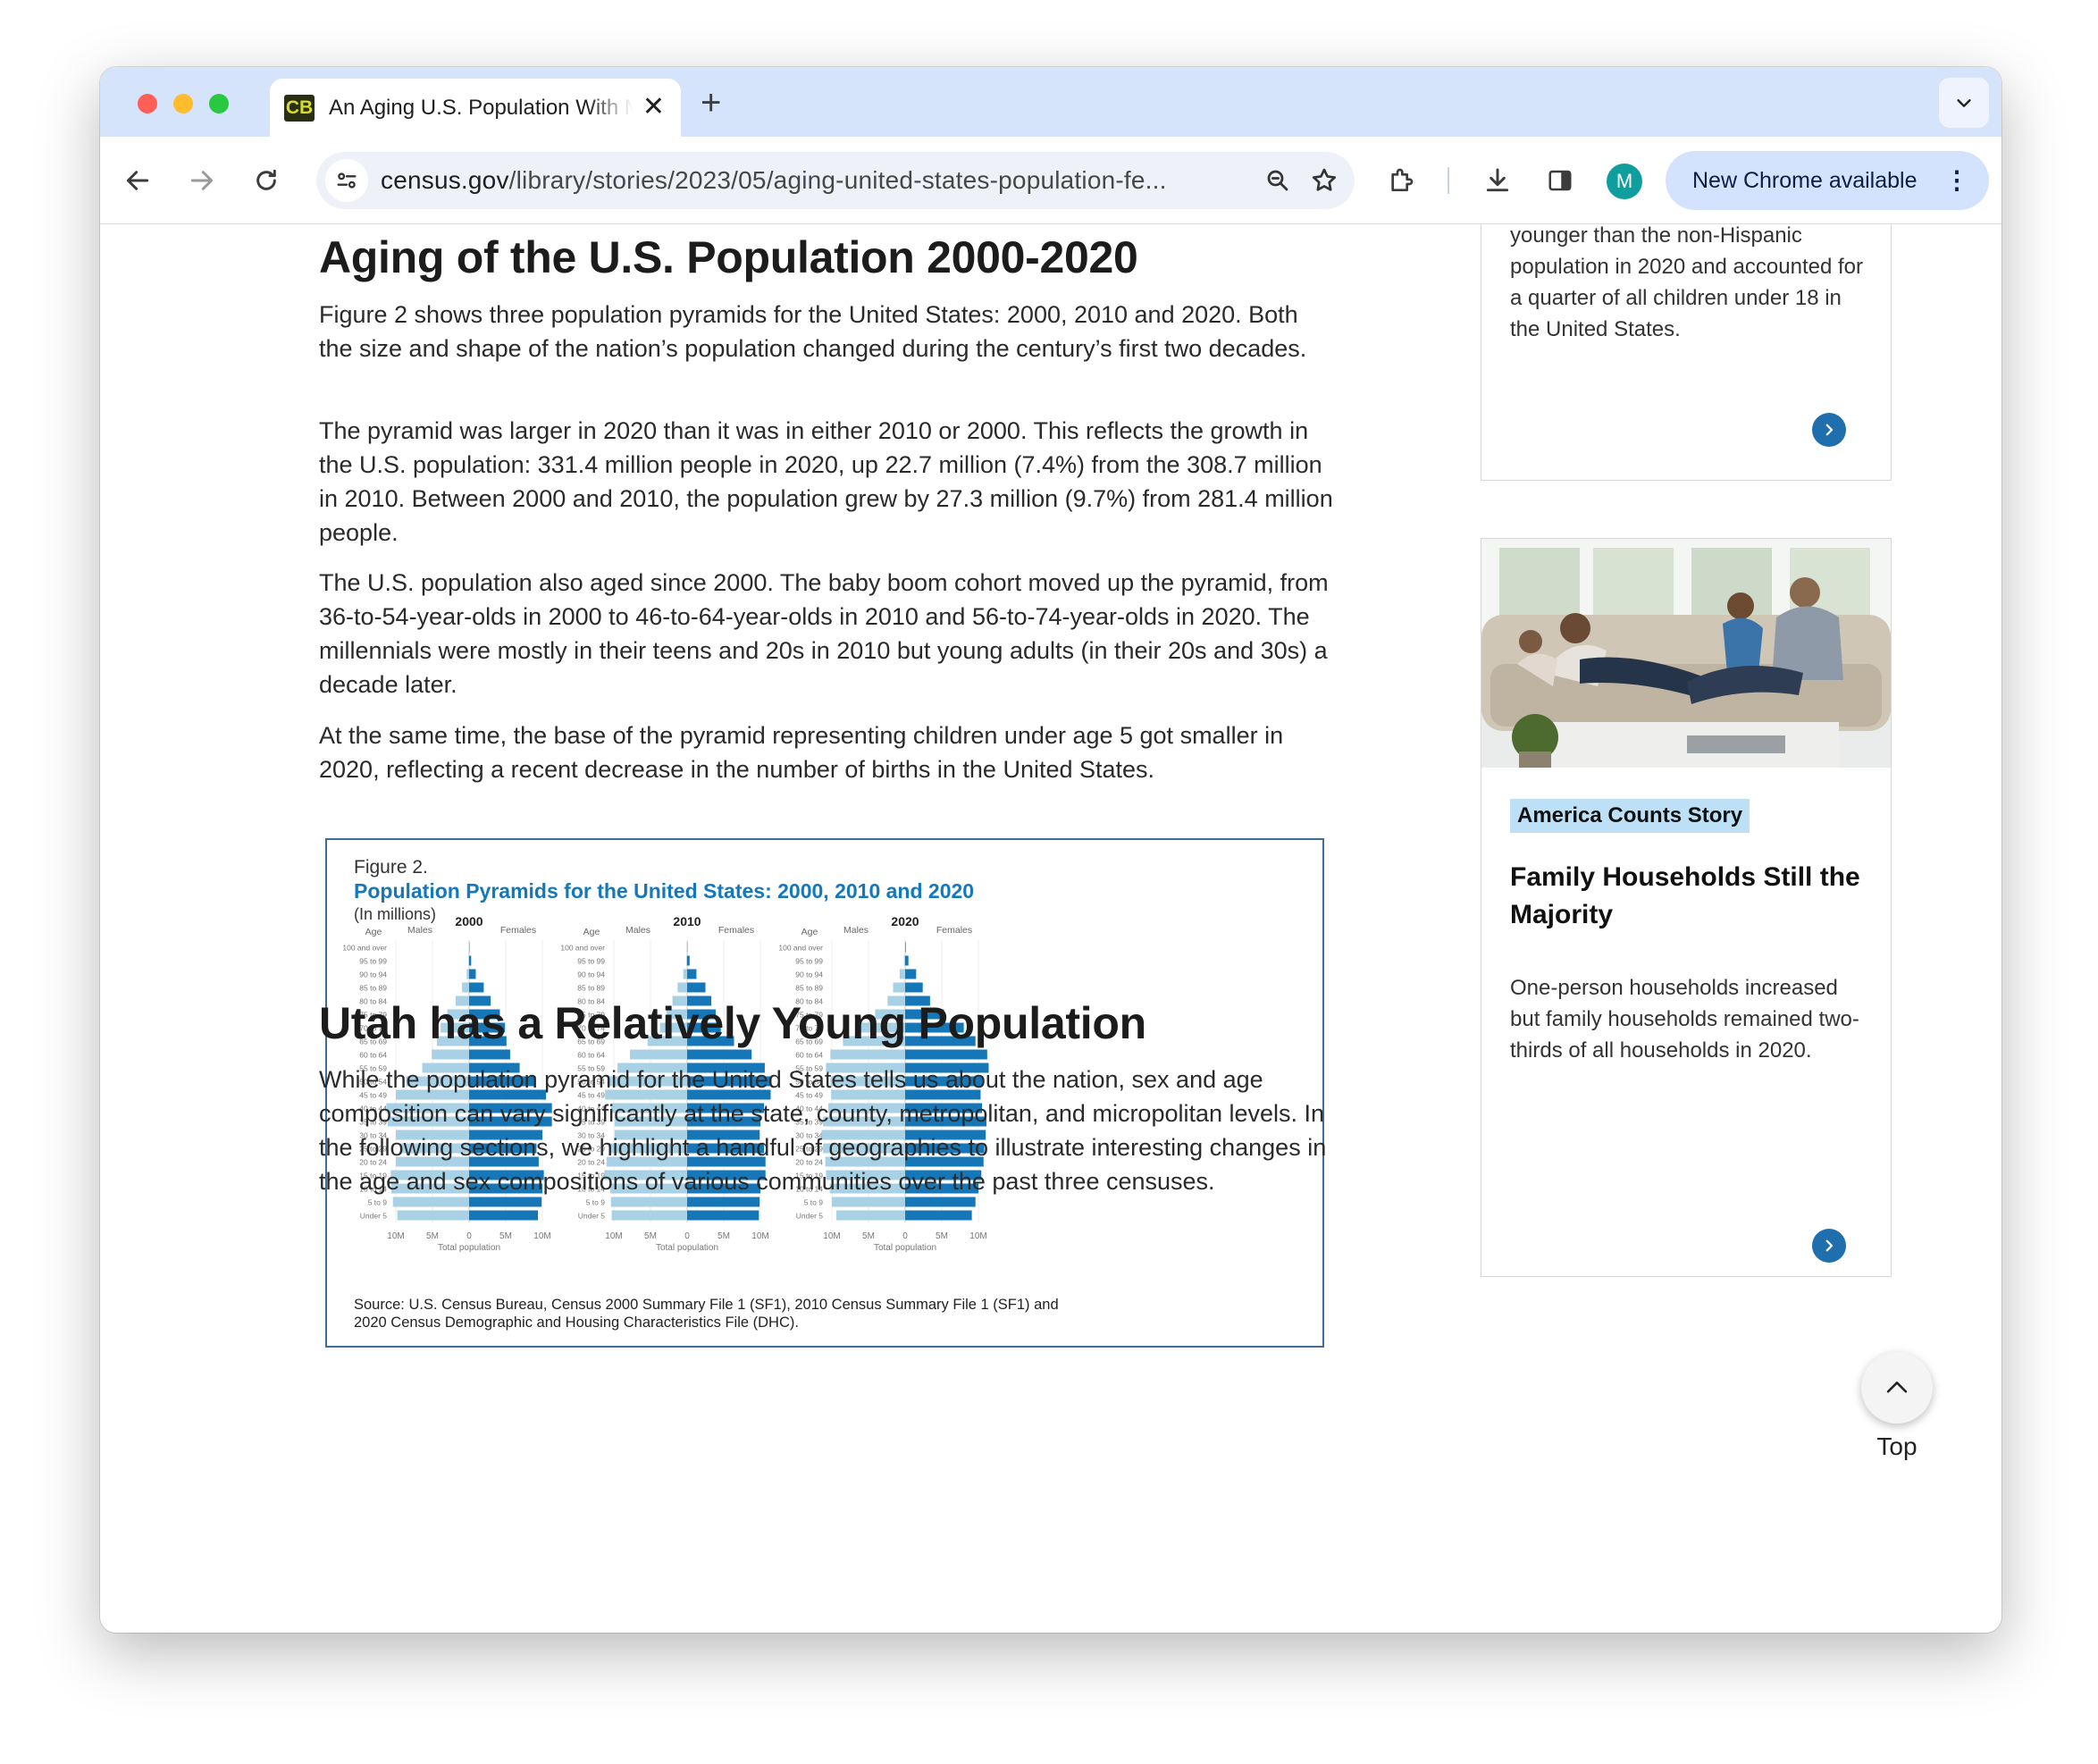  What do you see at coordinates (1560, 180) in the screenshot?
I see `side-panel-button` at bounding box center [1560, 180].